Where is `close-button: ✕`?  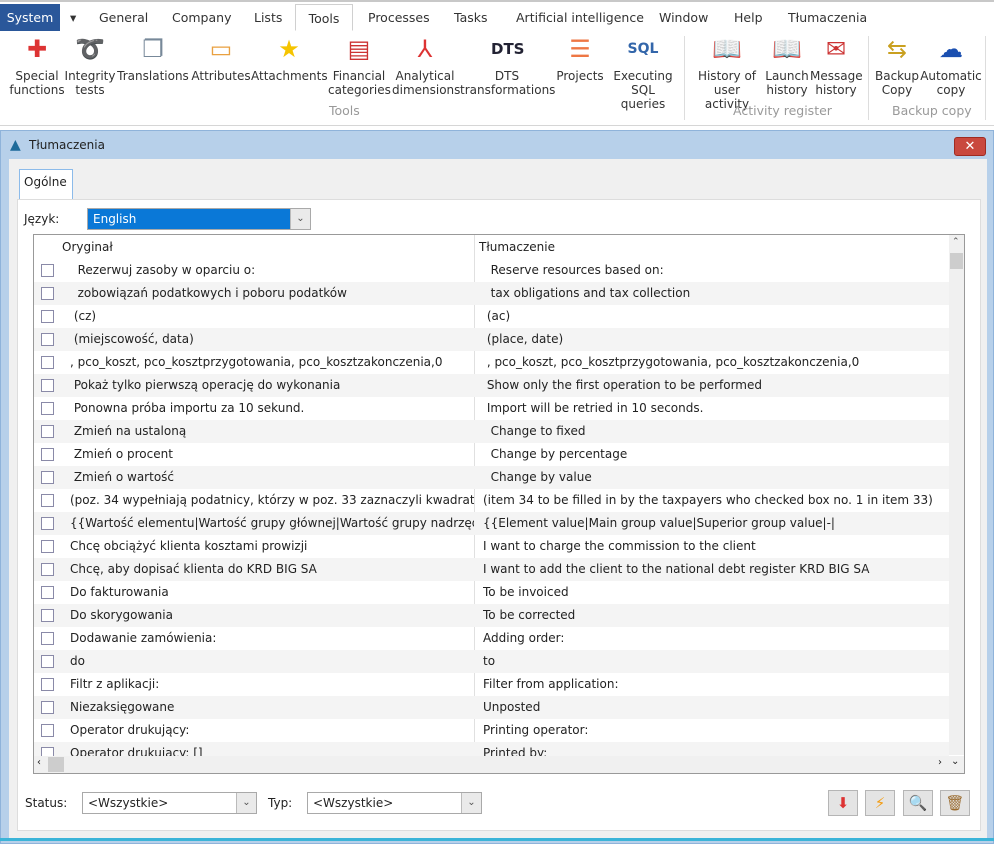 close-button: ✕ is located at coordinates (970, 146).